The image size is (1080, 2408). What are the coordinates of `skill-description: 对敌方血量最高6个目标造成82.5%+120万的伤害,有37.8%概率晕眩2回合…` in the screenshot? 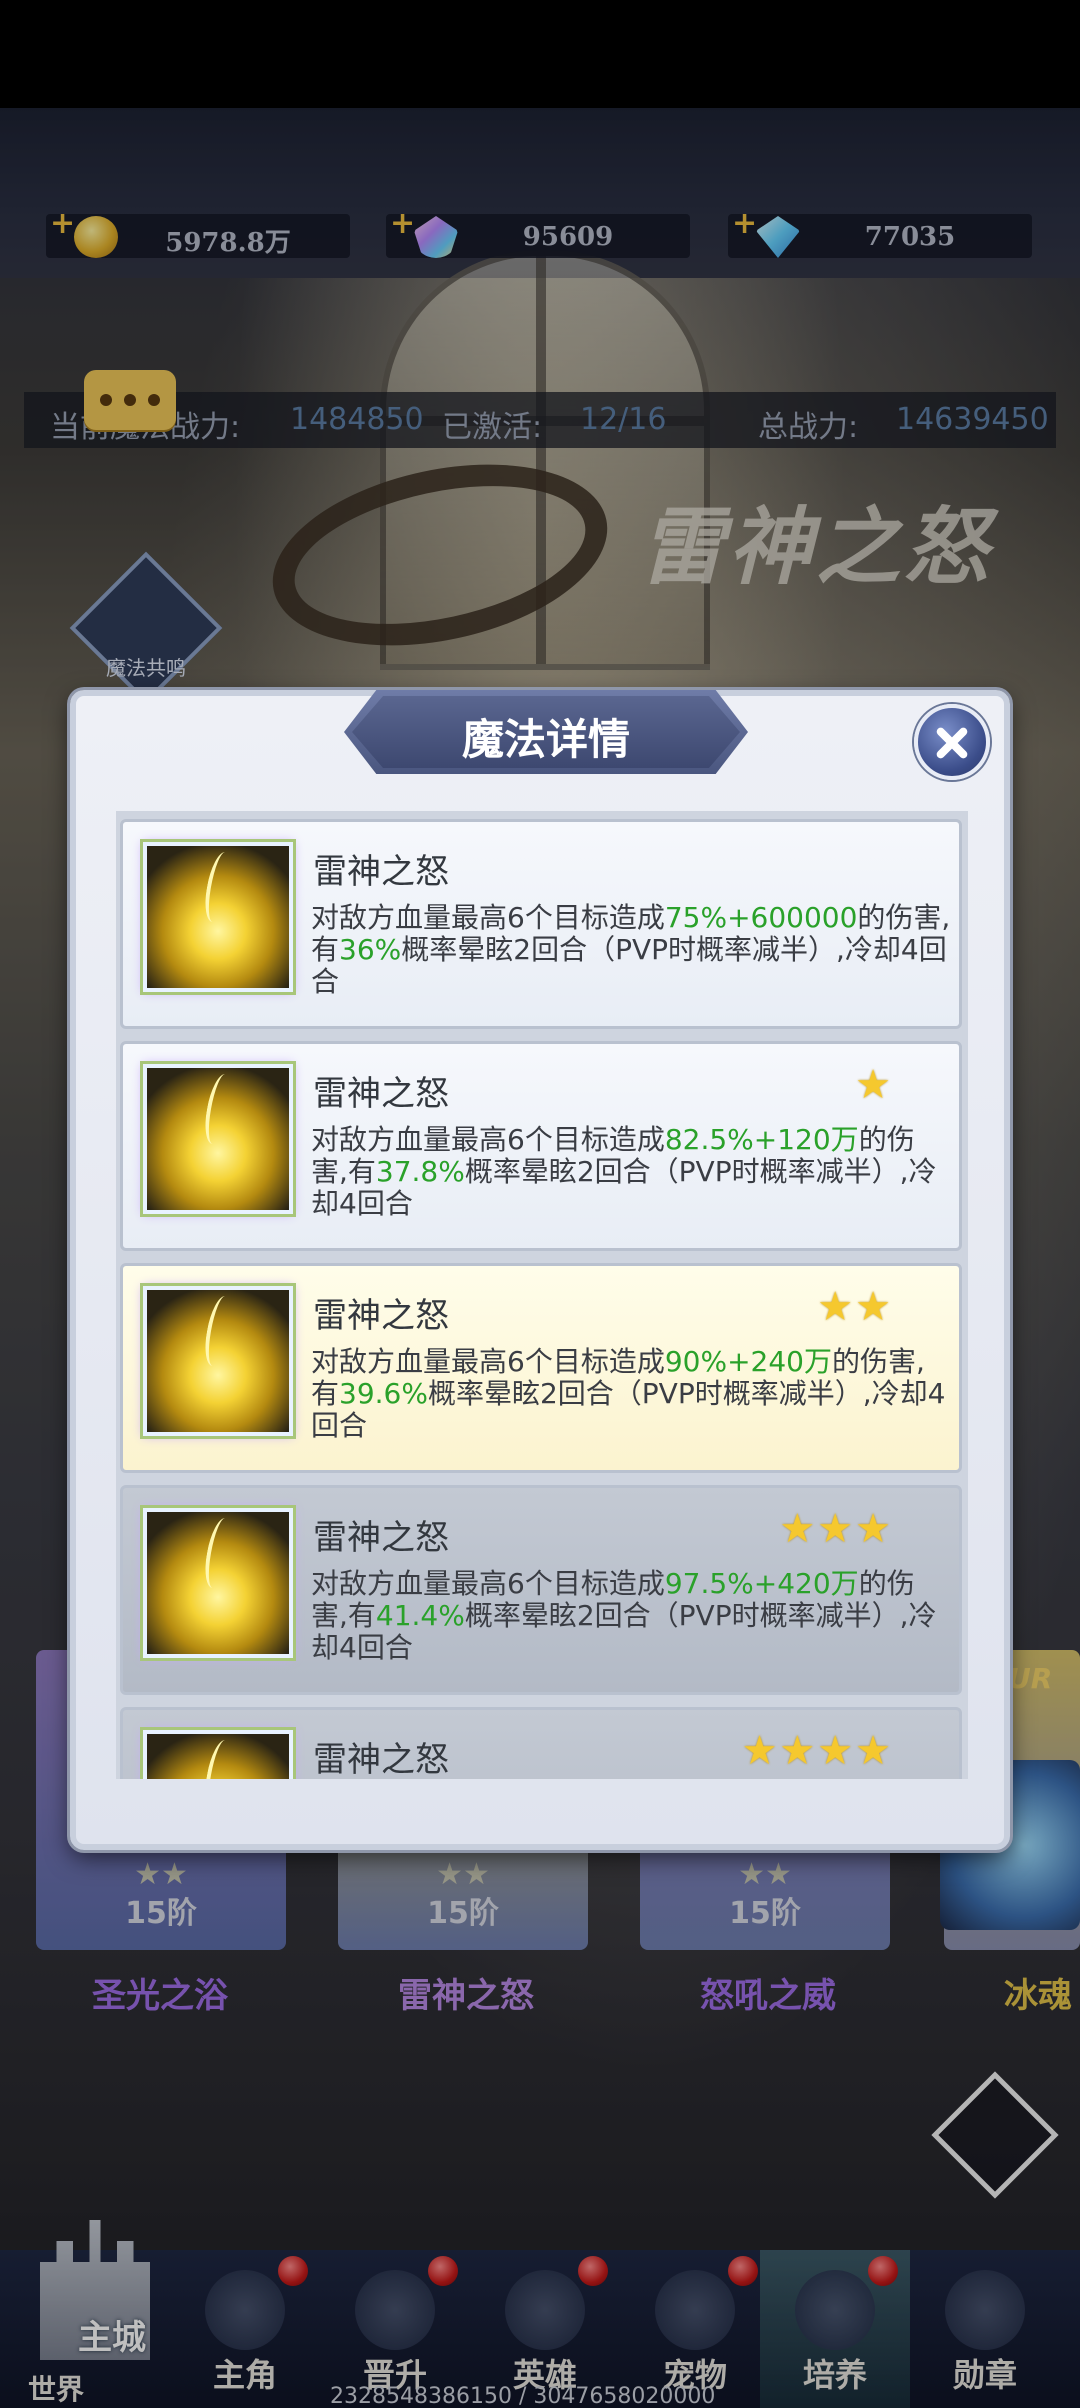 It's located at (624, 1171).